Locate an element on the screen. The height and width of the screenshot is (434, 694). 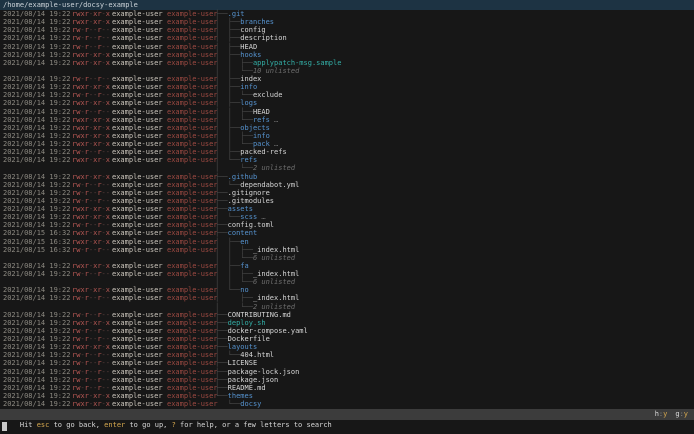
entry-name: HEAD is located at coordinates (249, 46).